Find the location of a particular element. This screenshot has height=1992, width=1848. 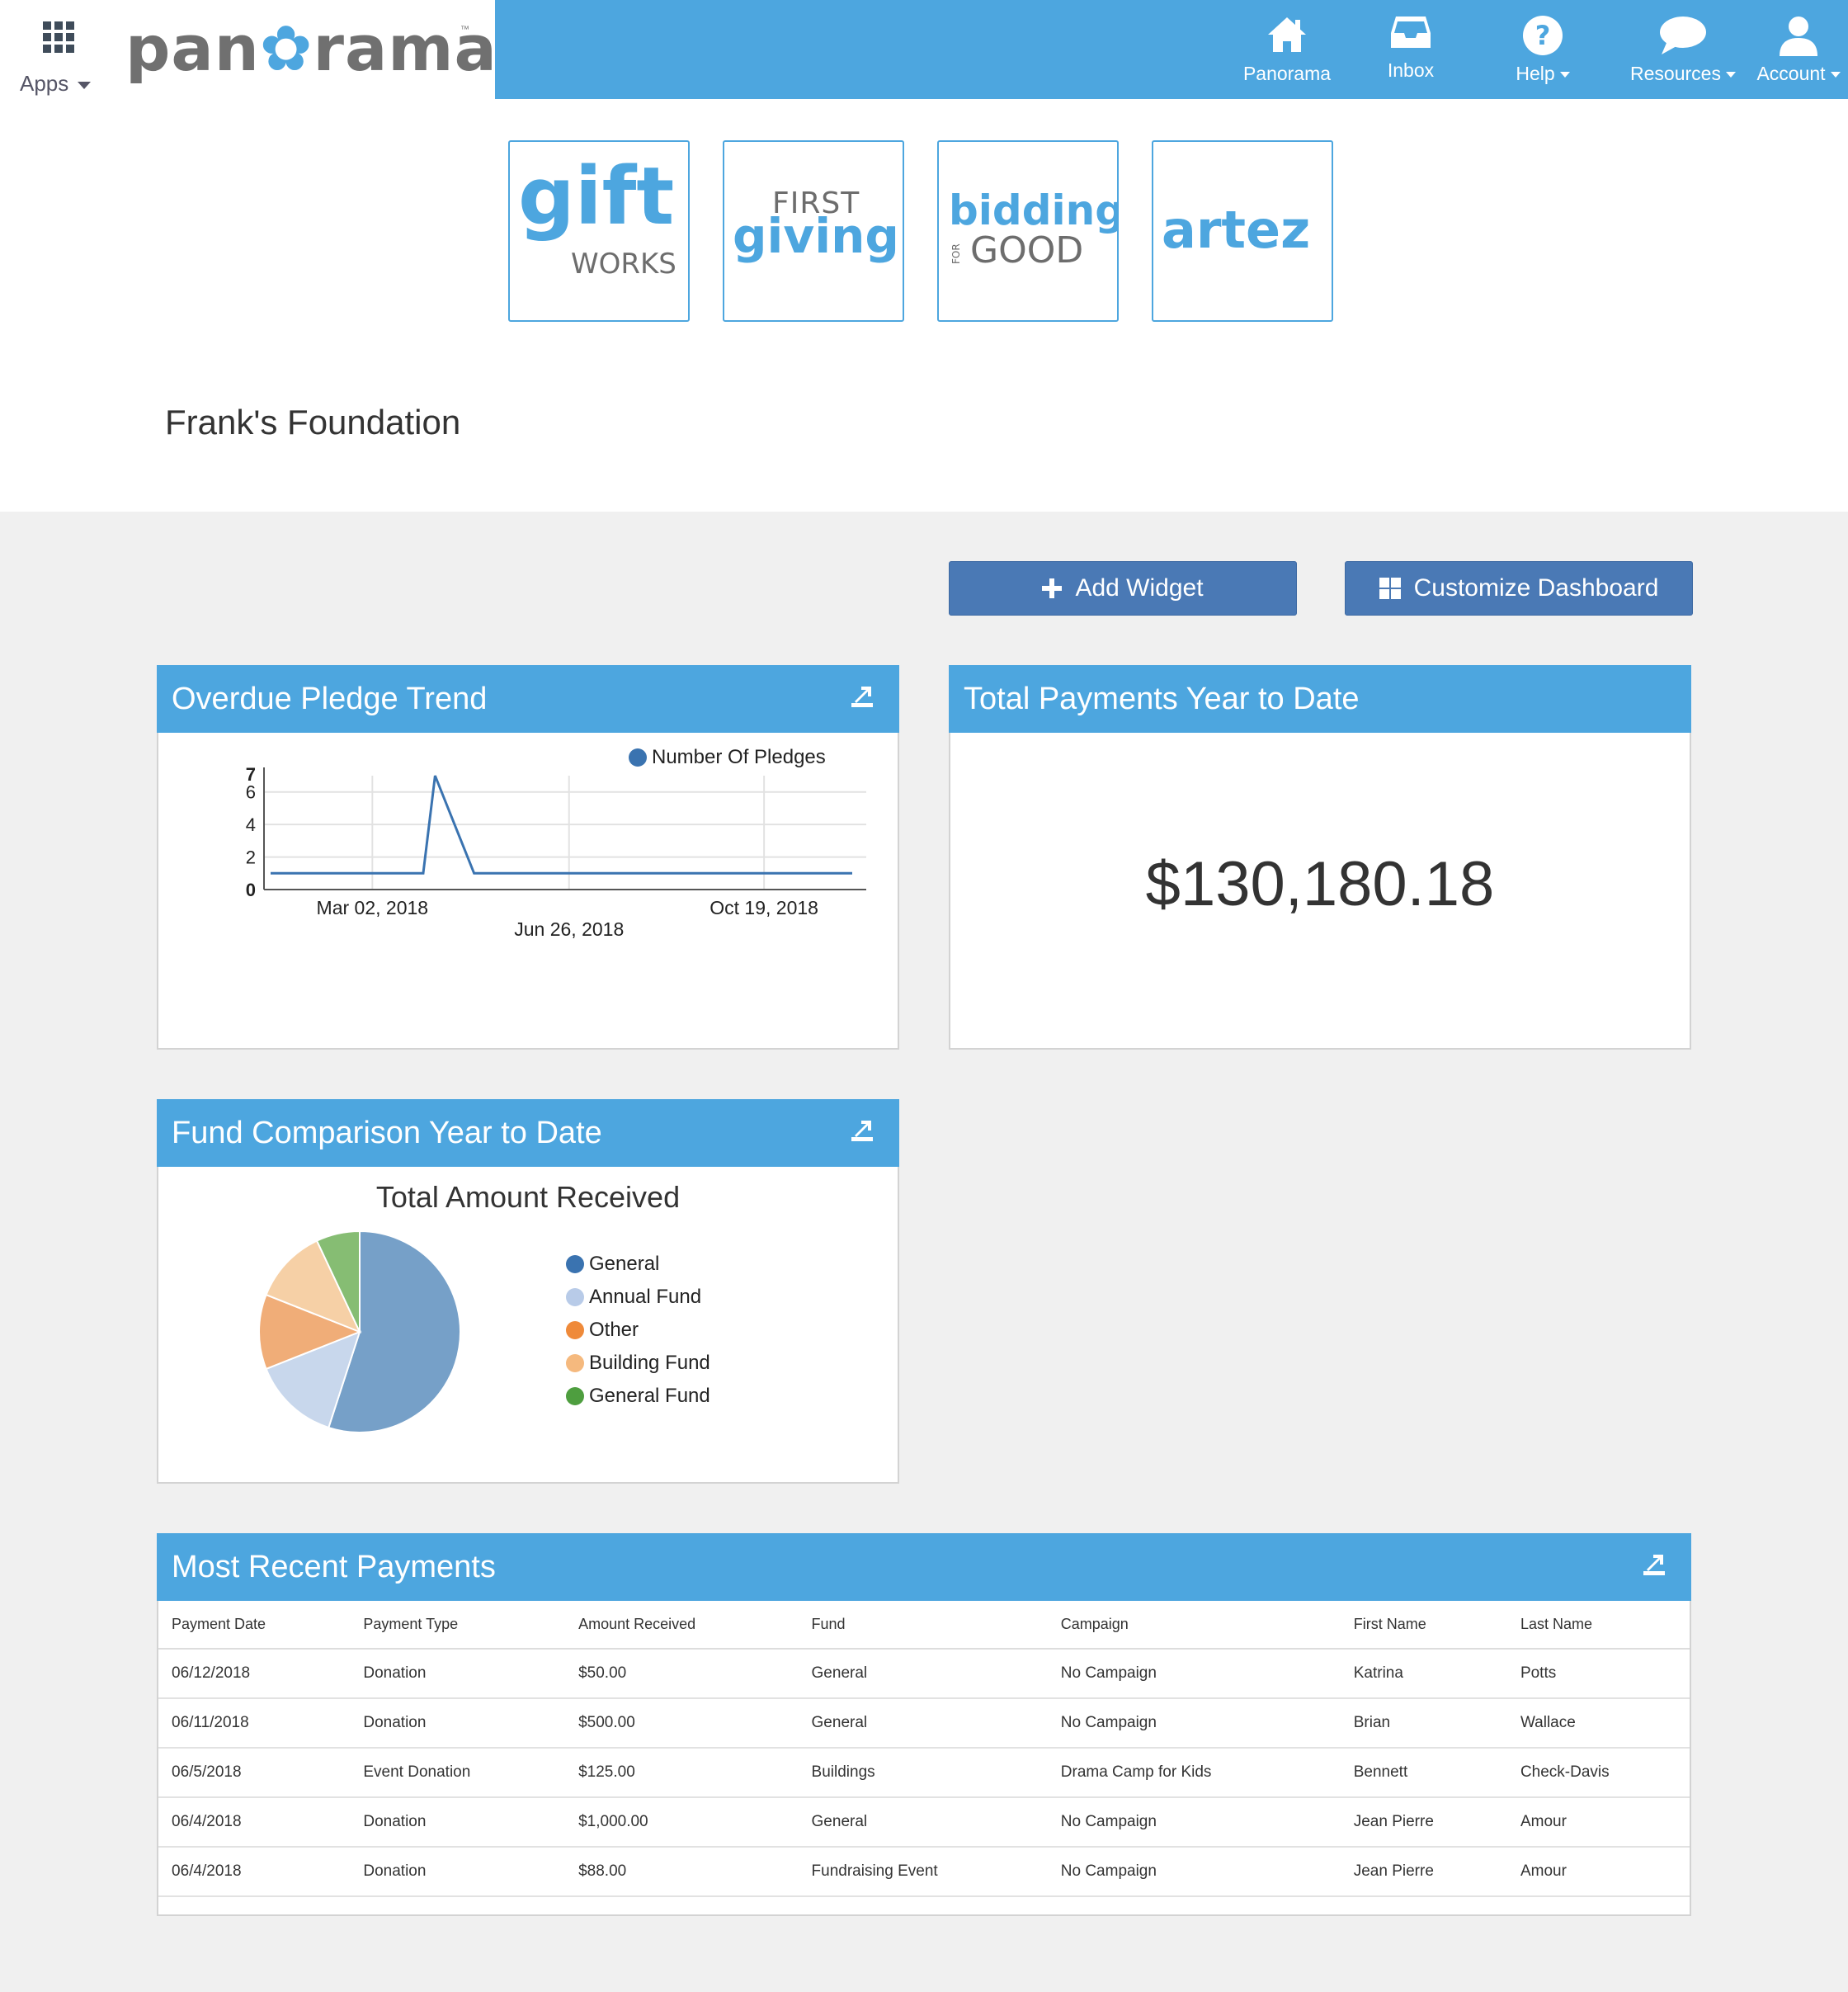

legend-item-other: Other is located at coordinates (602, 1330).